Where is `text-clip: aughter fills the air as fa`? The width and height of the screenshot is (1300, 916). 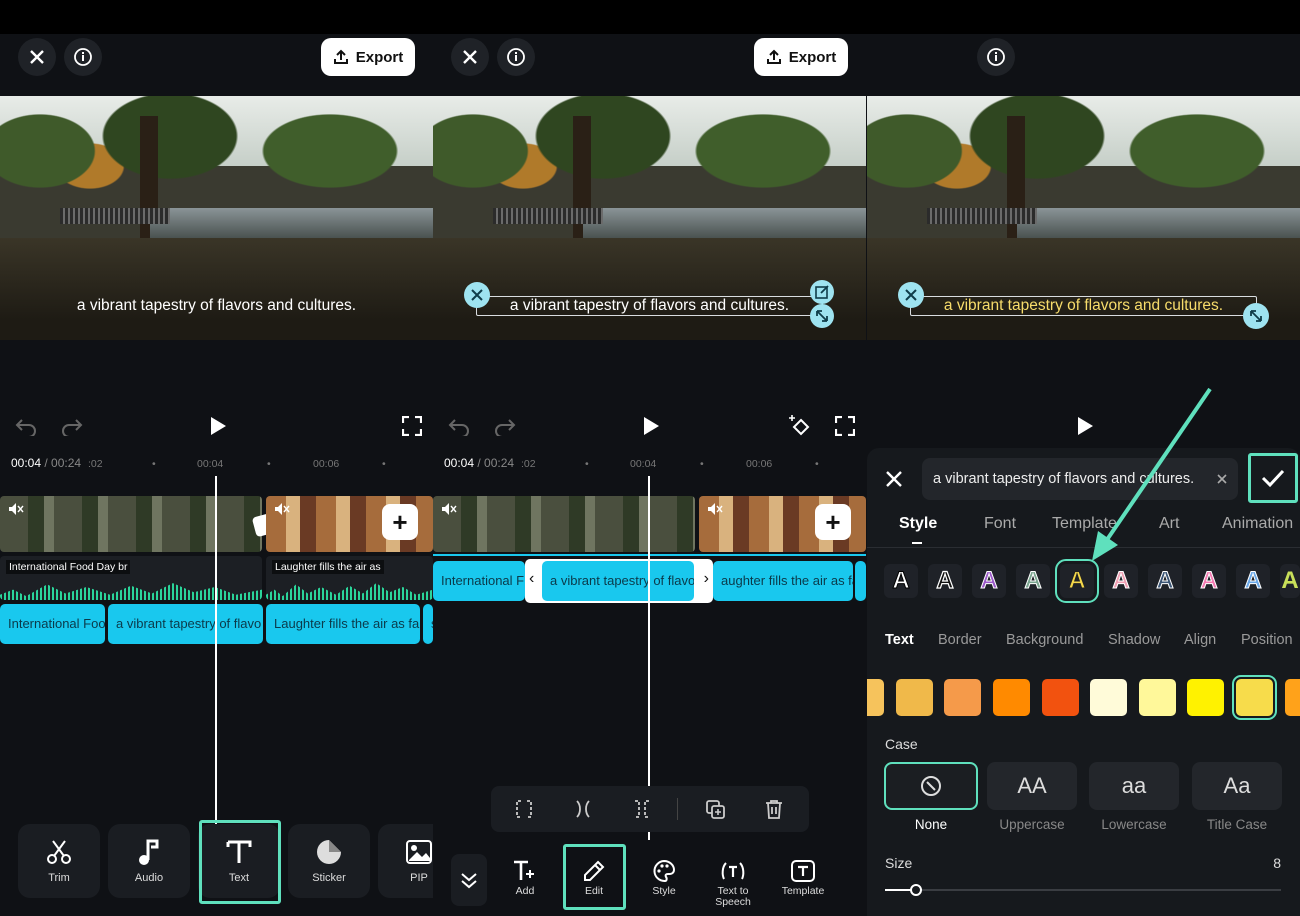
text-clip: aughter fills the air as fa is located at coordinates (783, 581).